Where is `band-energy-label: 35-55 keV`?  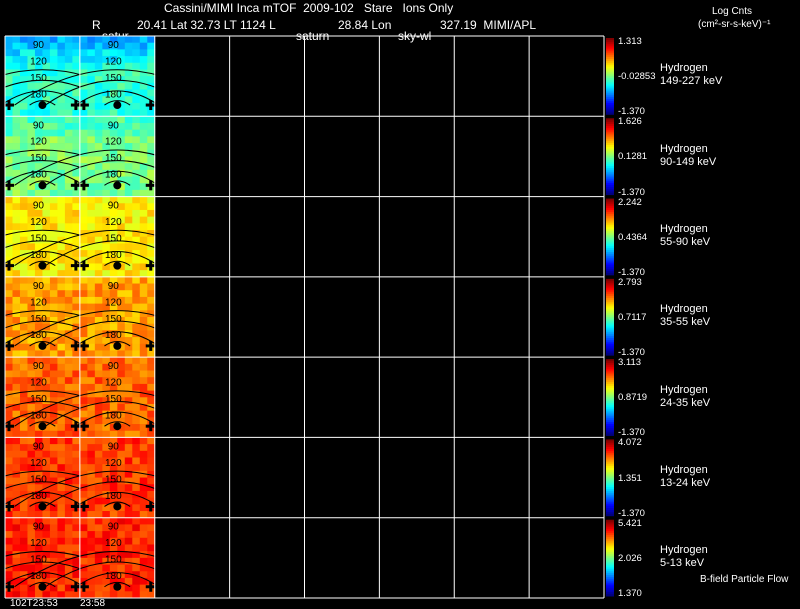
band-energy-label: 35-55 keV is located at coordinates (685, 322).